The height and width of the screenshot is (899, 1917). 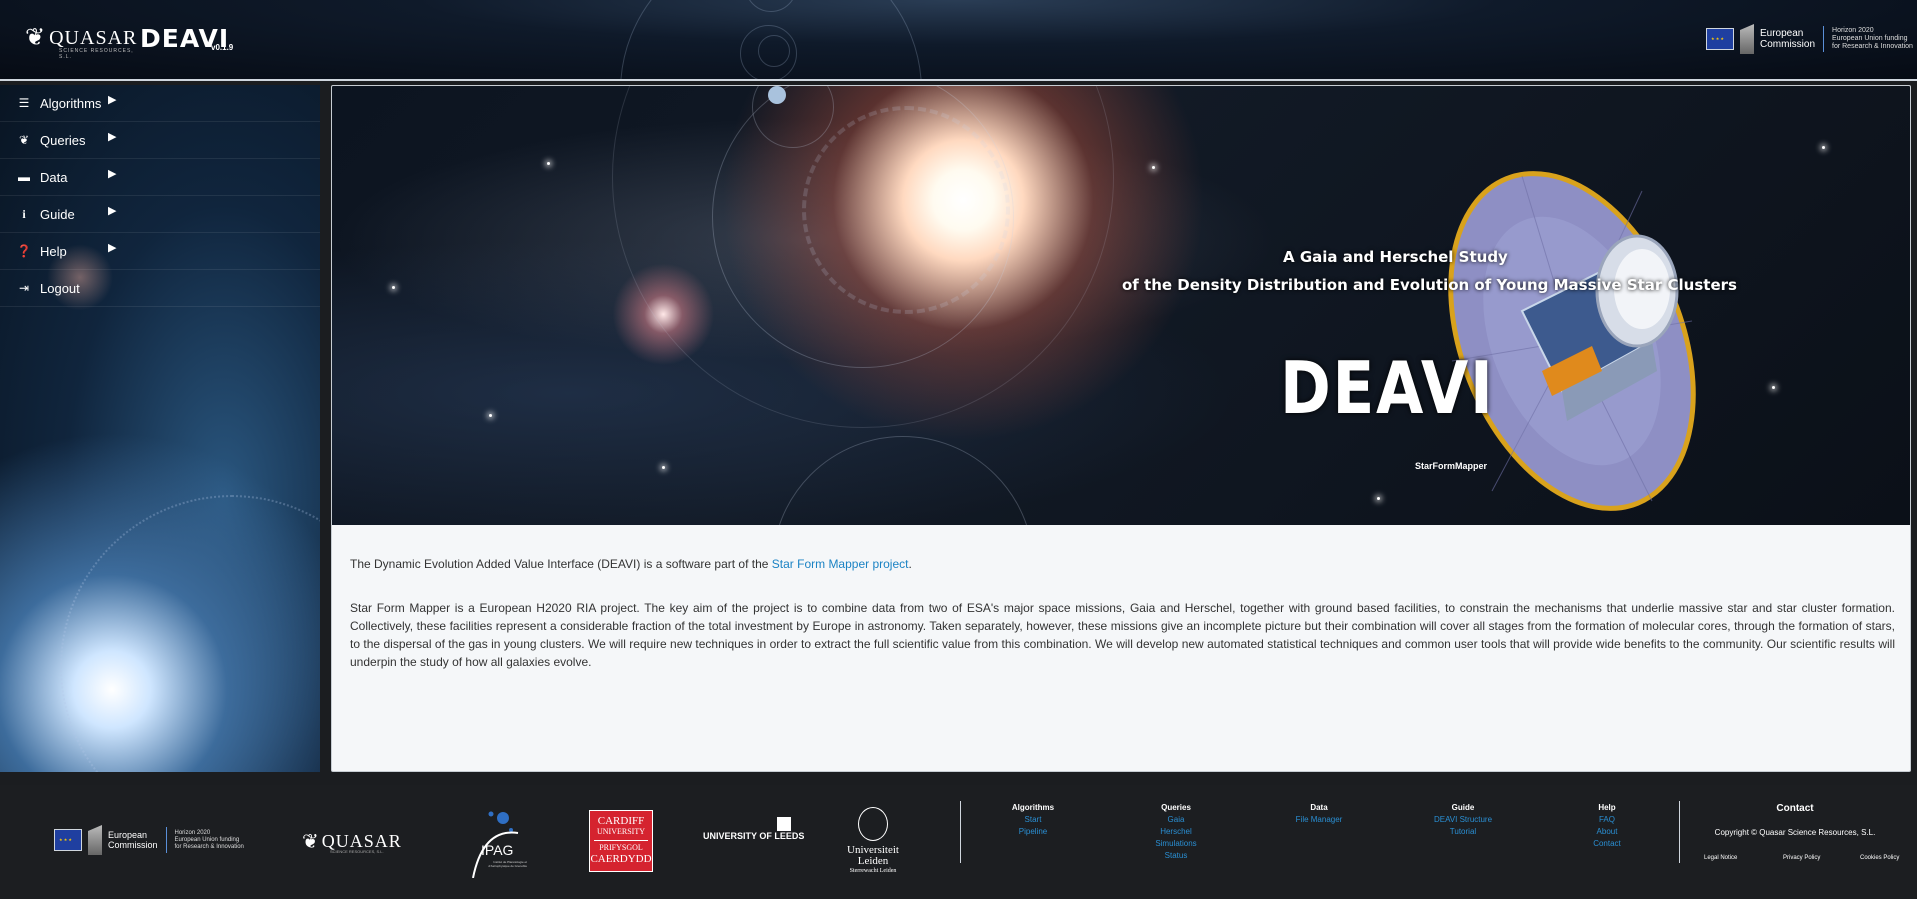 What do you see at coordinates (621, 831) in the screenshot?
I see `cardiff-line2: UNIVERSITY` at bounding box center [621, 831].